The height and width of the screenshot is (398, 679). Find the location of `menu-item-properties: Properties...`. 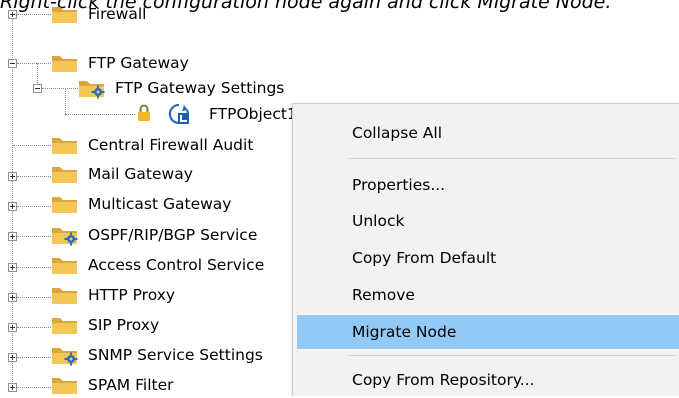

menu-item-properties: Properties... is located at coordinates (488, 185).